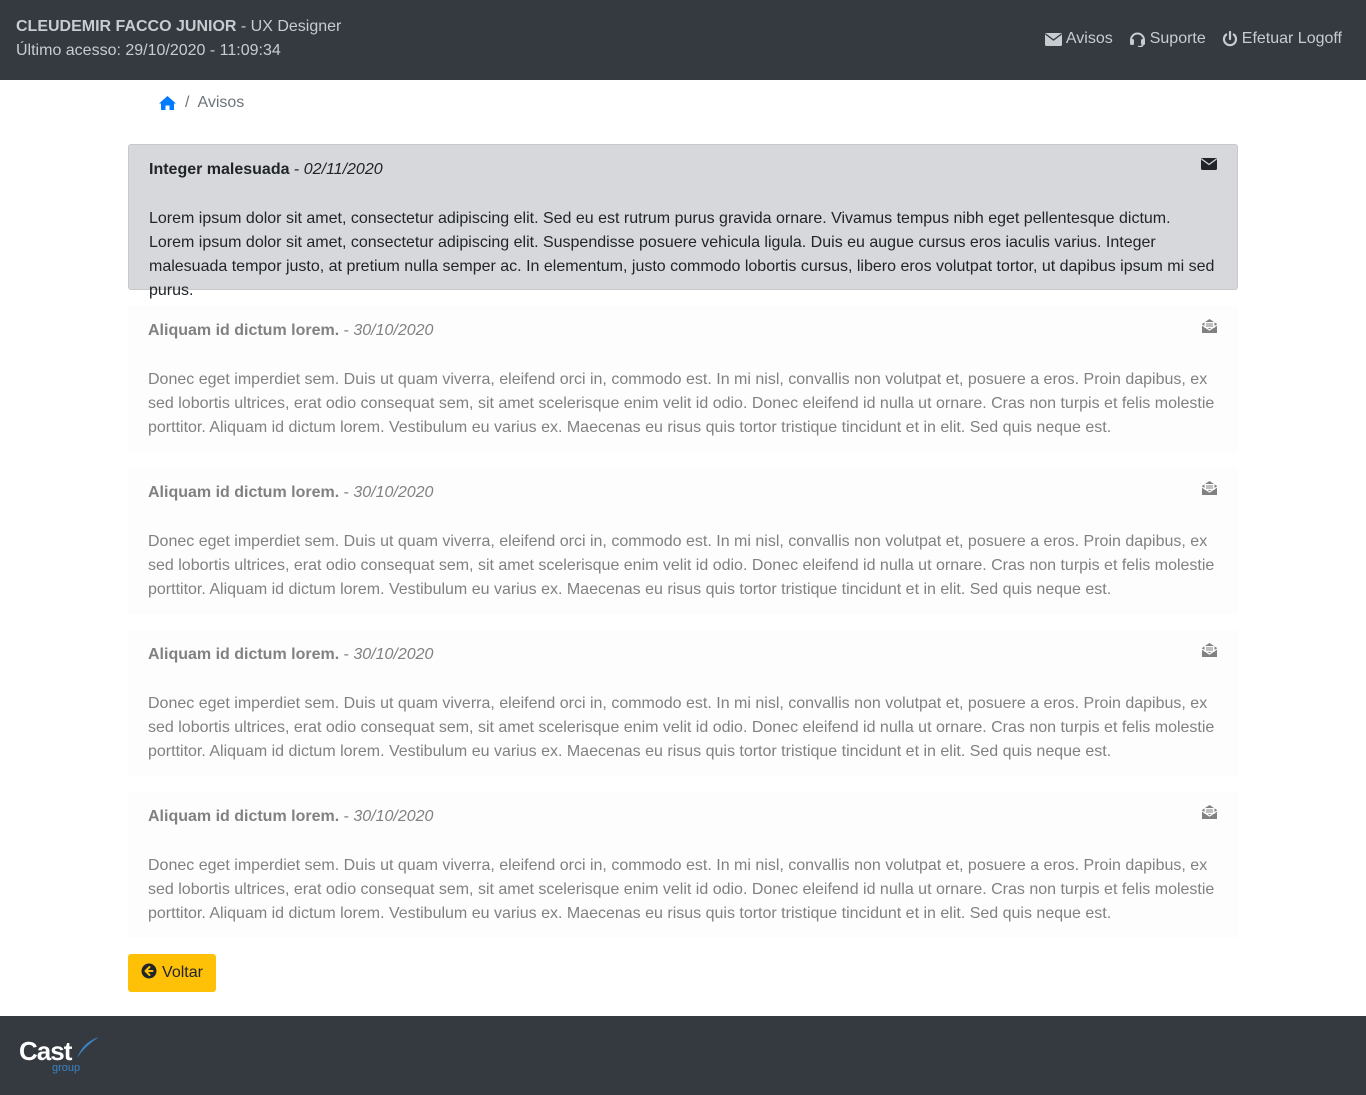 This screenshot has width=1366, height=1095. I want to click on breadcrumb-current: Avisos, so click(221, 102).